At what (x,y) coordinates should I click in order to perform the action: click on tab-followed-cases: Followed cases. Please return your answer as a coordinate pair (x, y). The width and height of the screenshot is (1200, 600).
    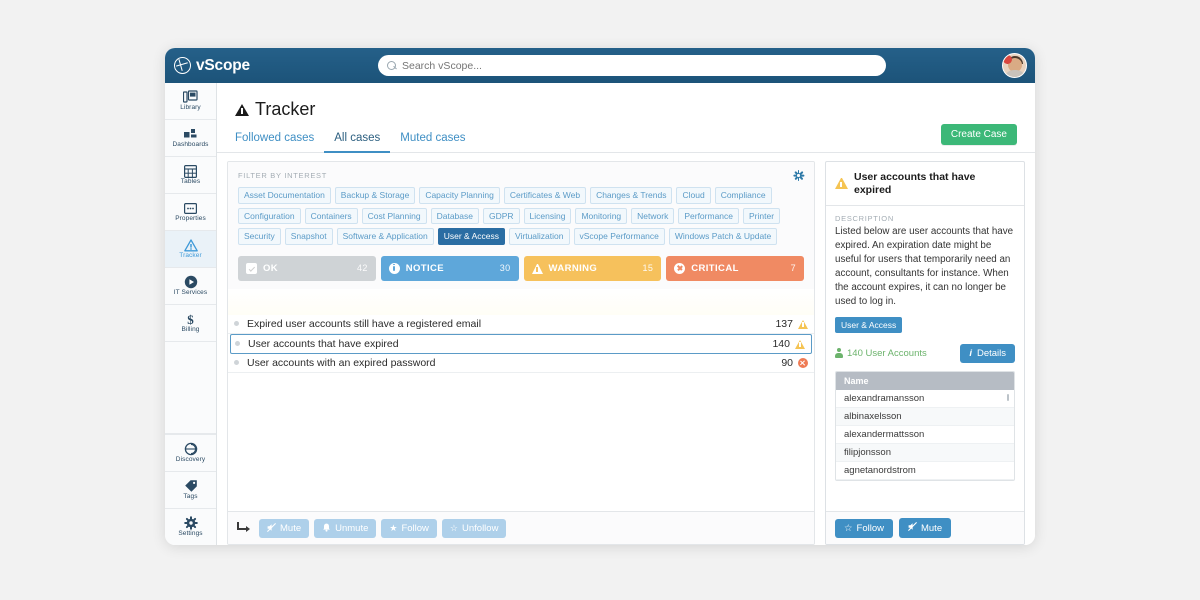
    Looking at the image, I should click on (279, 142).